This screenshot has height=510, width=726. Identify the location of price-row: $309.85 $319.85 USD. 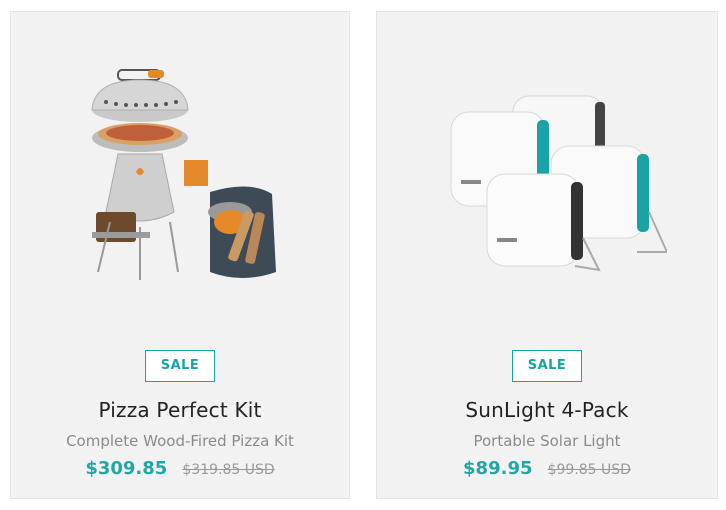
(180, 468).